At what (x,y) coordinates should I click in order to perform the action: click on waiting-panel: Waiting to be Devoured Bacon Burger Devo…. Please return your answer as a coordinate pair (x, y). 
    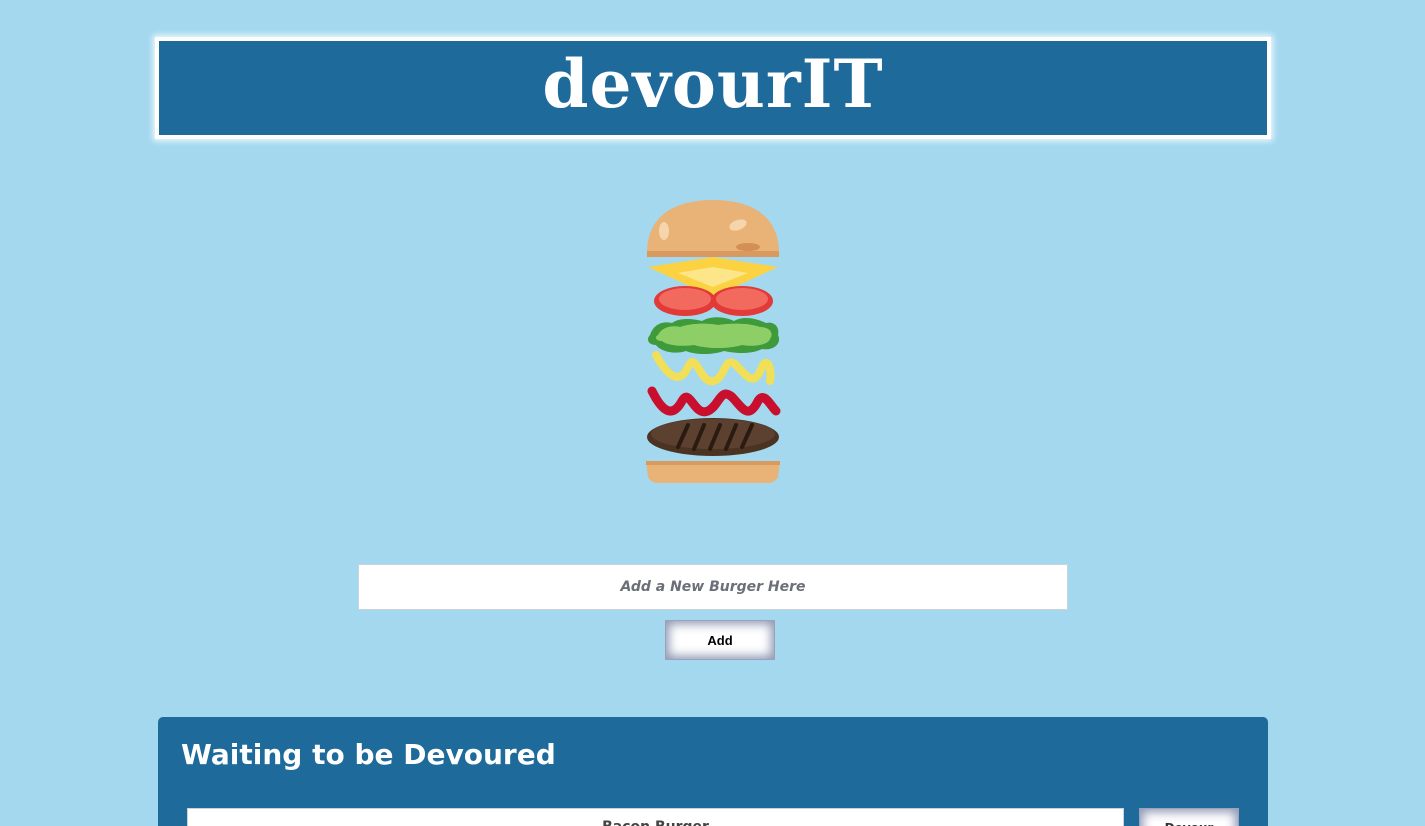
    Looking at the image, I should click on (713, 771).